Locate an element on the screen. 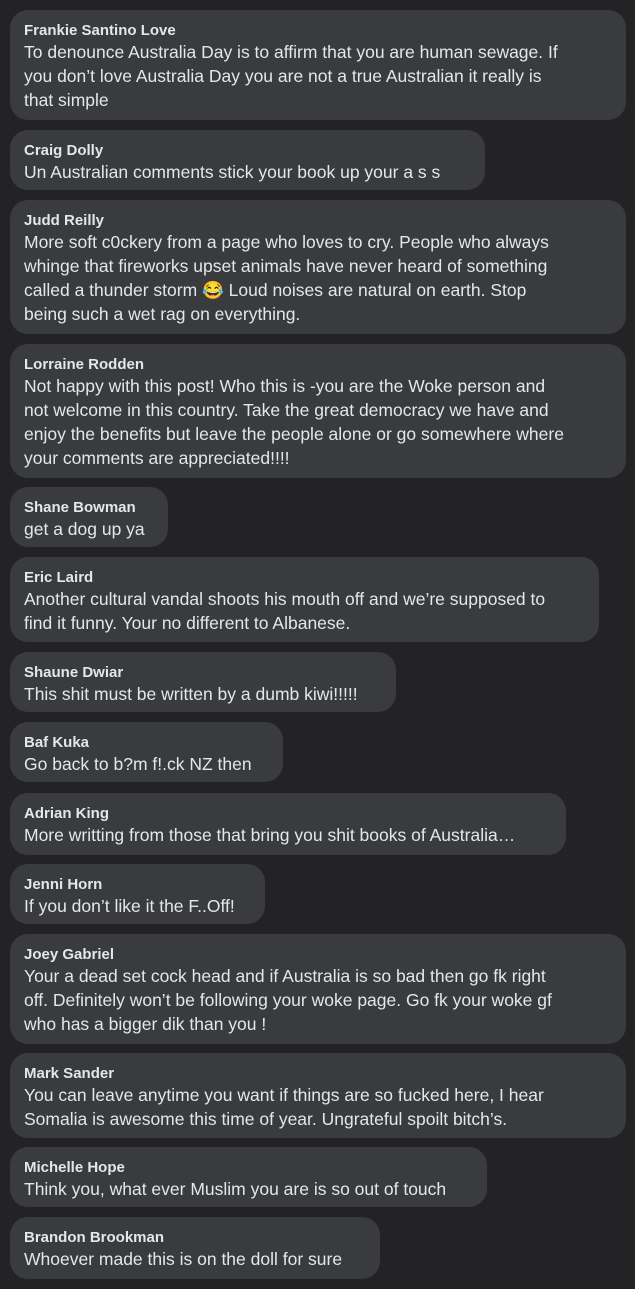 This screenshot has width=635, height=1289. comment-author: Brandon Brookman is located at coordinates (195, 1237).